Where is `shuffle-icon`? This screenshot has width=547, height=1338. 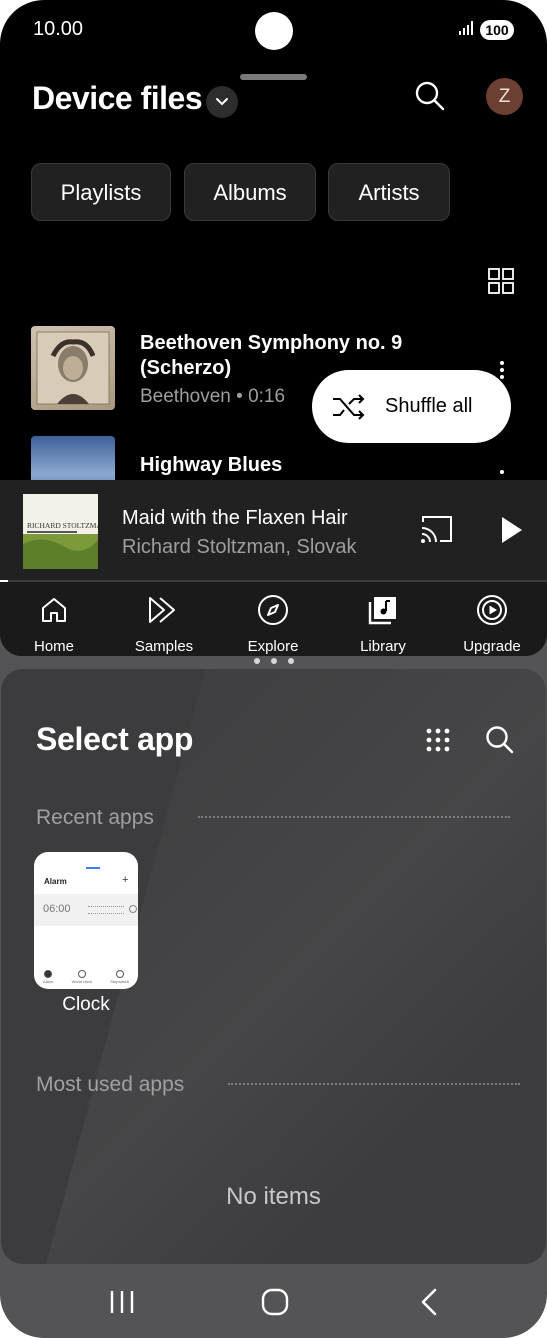 shuffle-icon is located at coordinates (349, 406).